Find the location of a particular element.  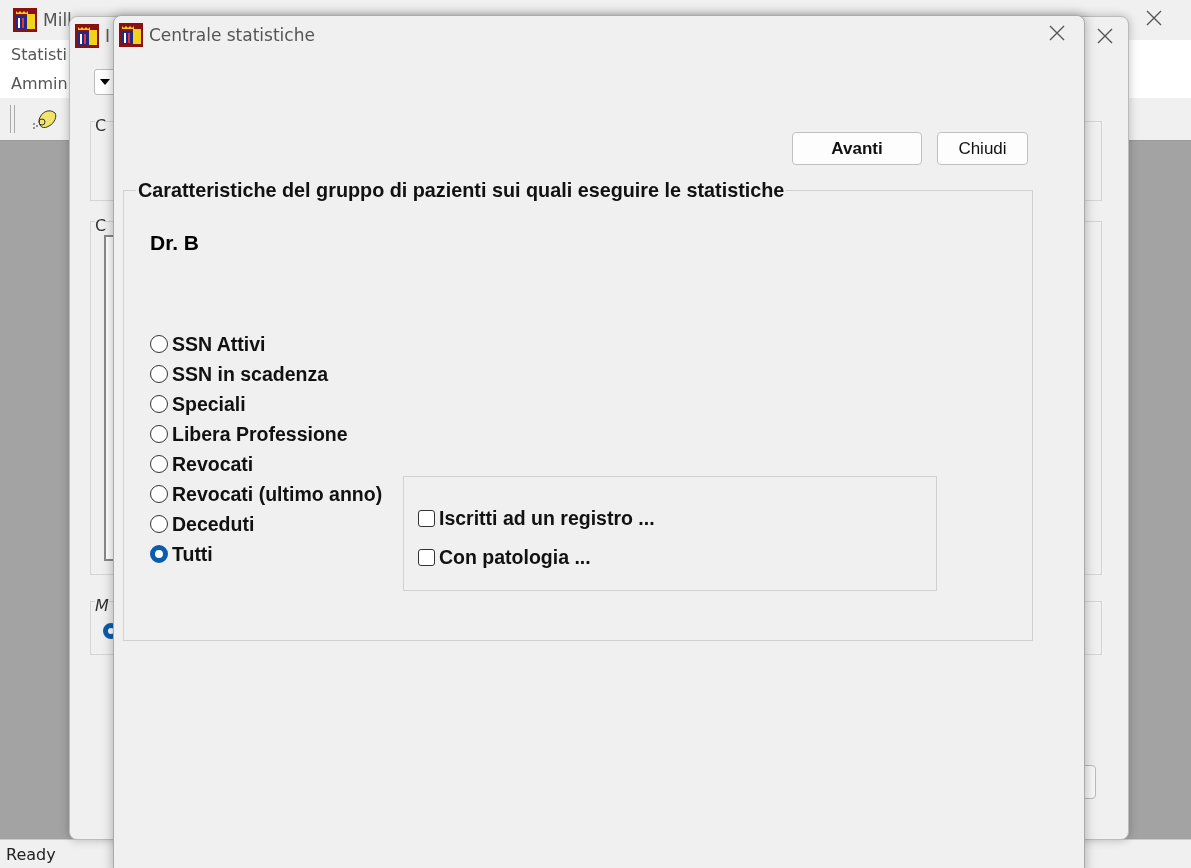

window-title: I is located at coordinates (107, 36).